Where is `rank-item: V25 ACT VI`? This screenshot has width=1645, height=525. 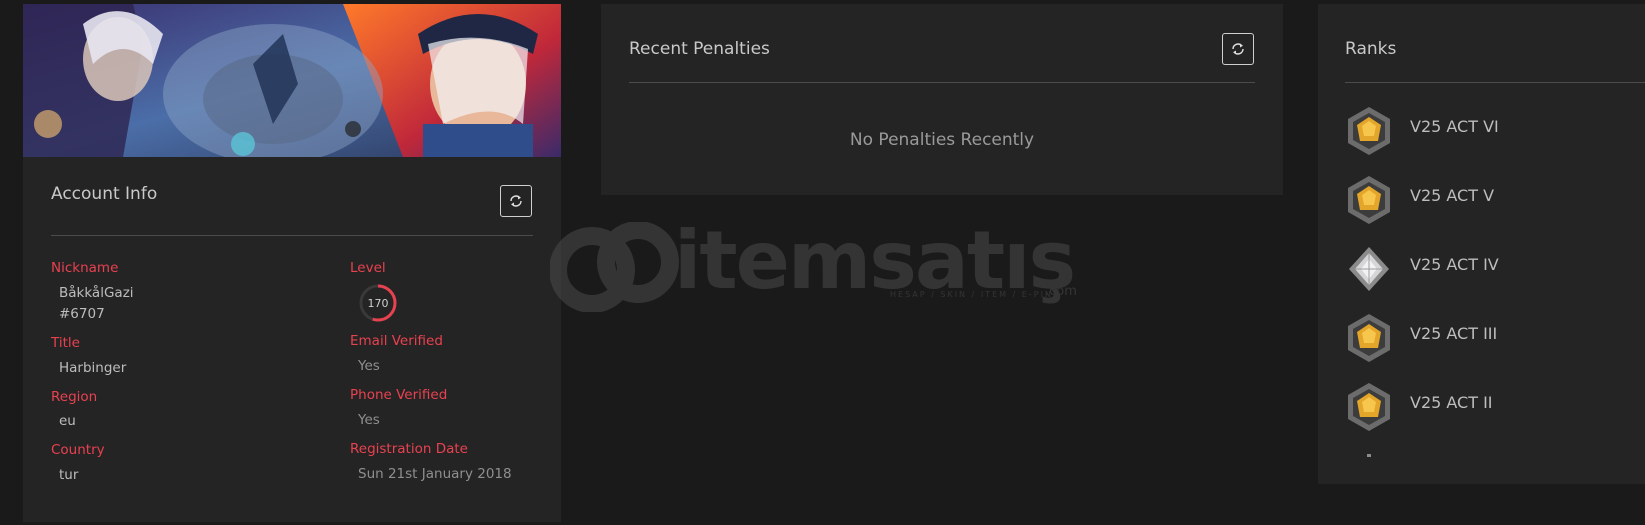
rank-item: V25 ACT VI is located at coordinates (1495, 131).